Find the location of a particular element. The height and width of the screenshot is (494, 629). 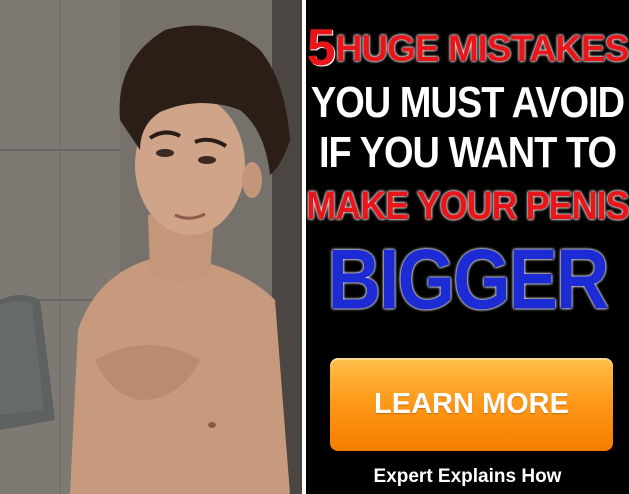

learn-more-button: LEARN MORE is located at coordinates (471, 404).